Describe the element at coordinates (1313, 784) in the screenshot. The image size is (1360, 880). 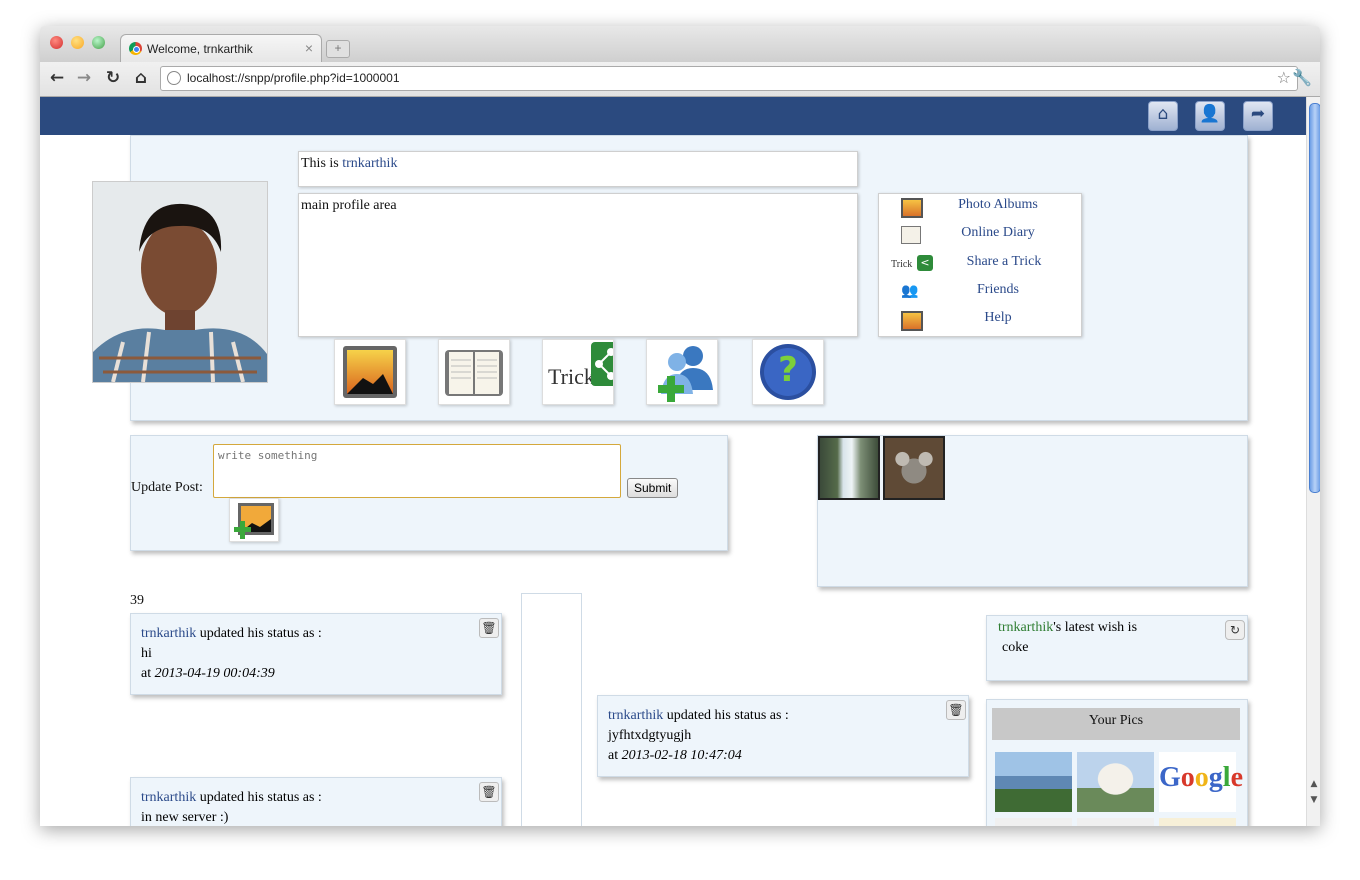
I see `scroll-up-arrow: ▲` at that location.